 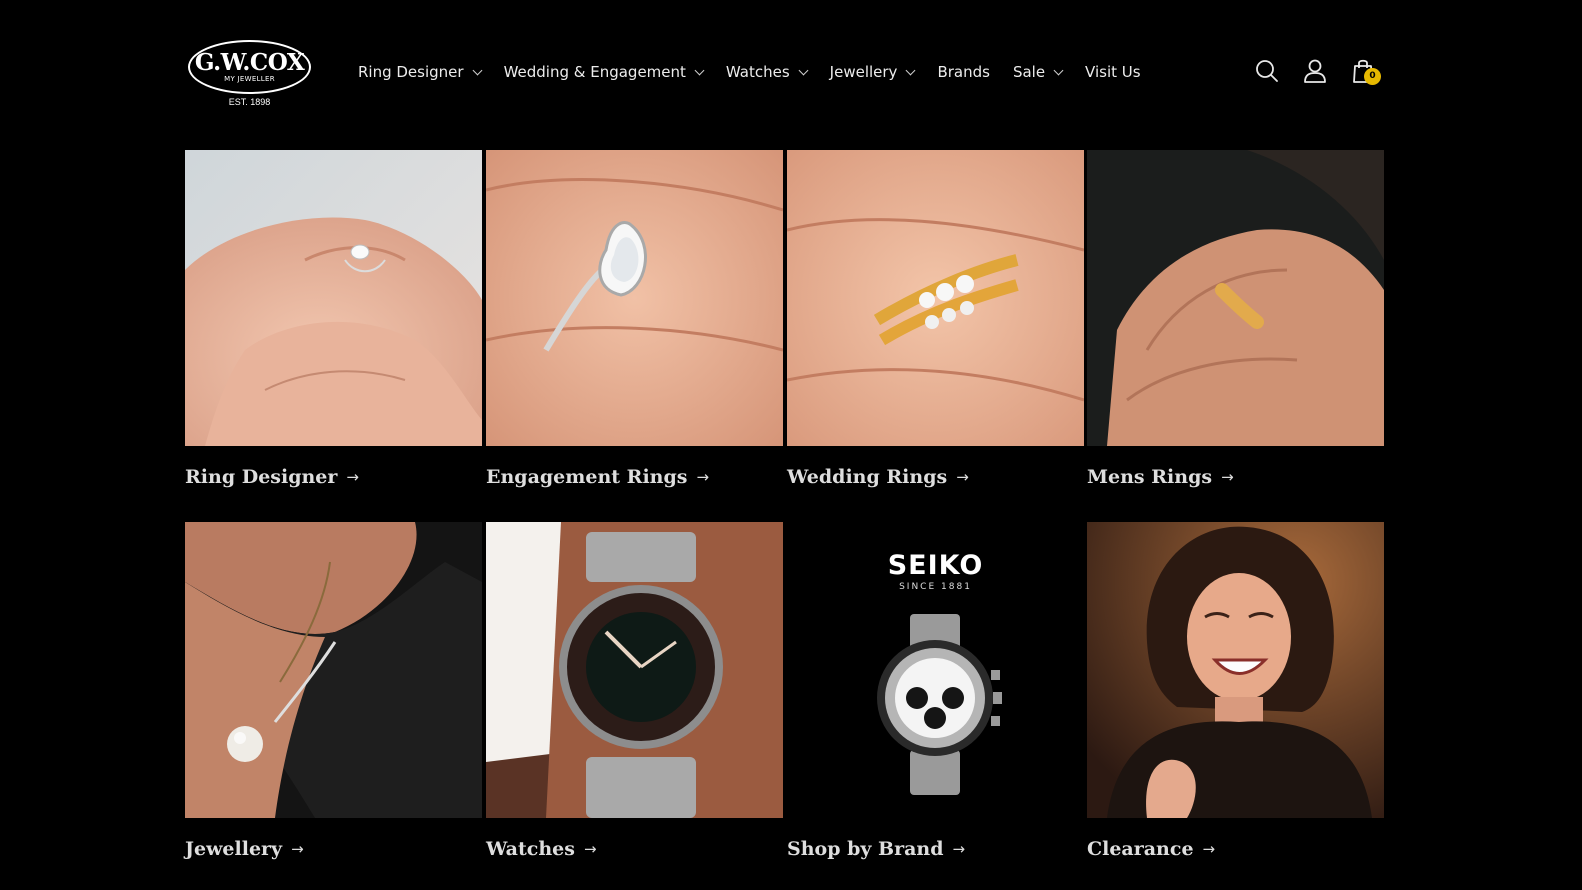 What do you see at coordinates (411, 72) in the screenshot?
I see `nav-label: Ring Designer` at bounding box center [411, 72].